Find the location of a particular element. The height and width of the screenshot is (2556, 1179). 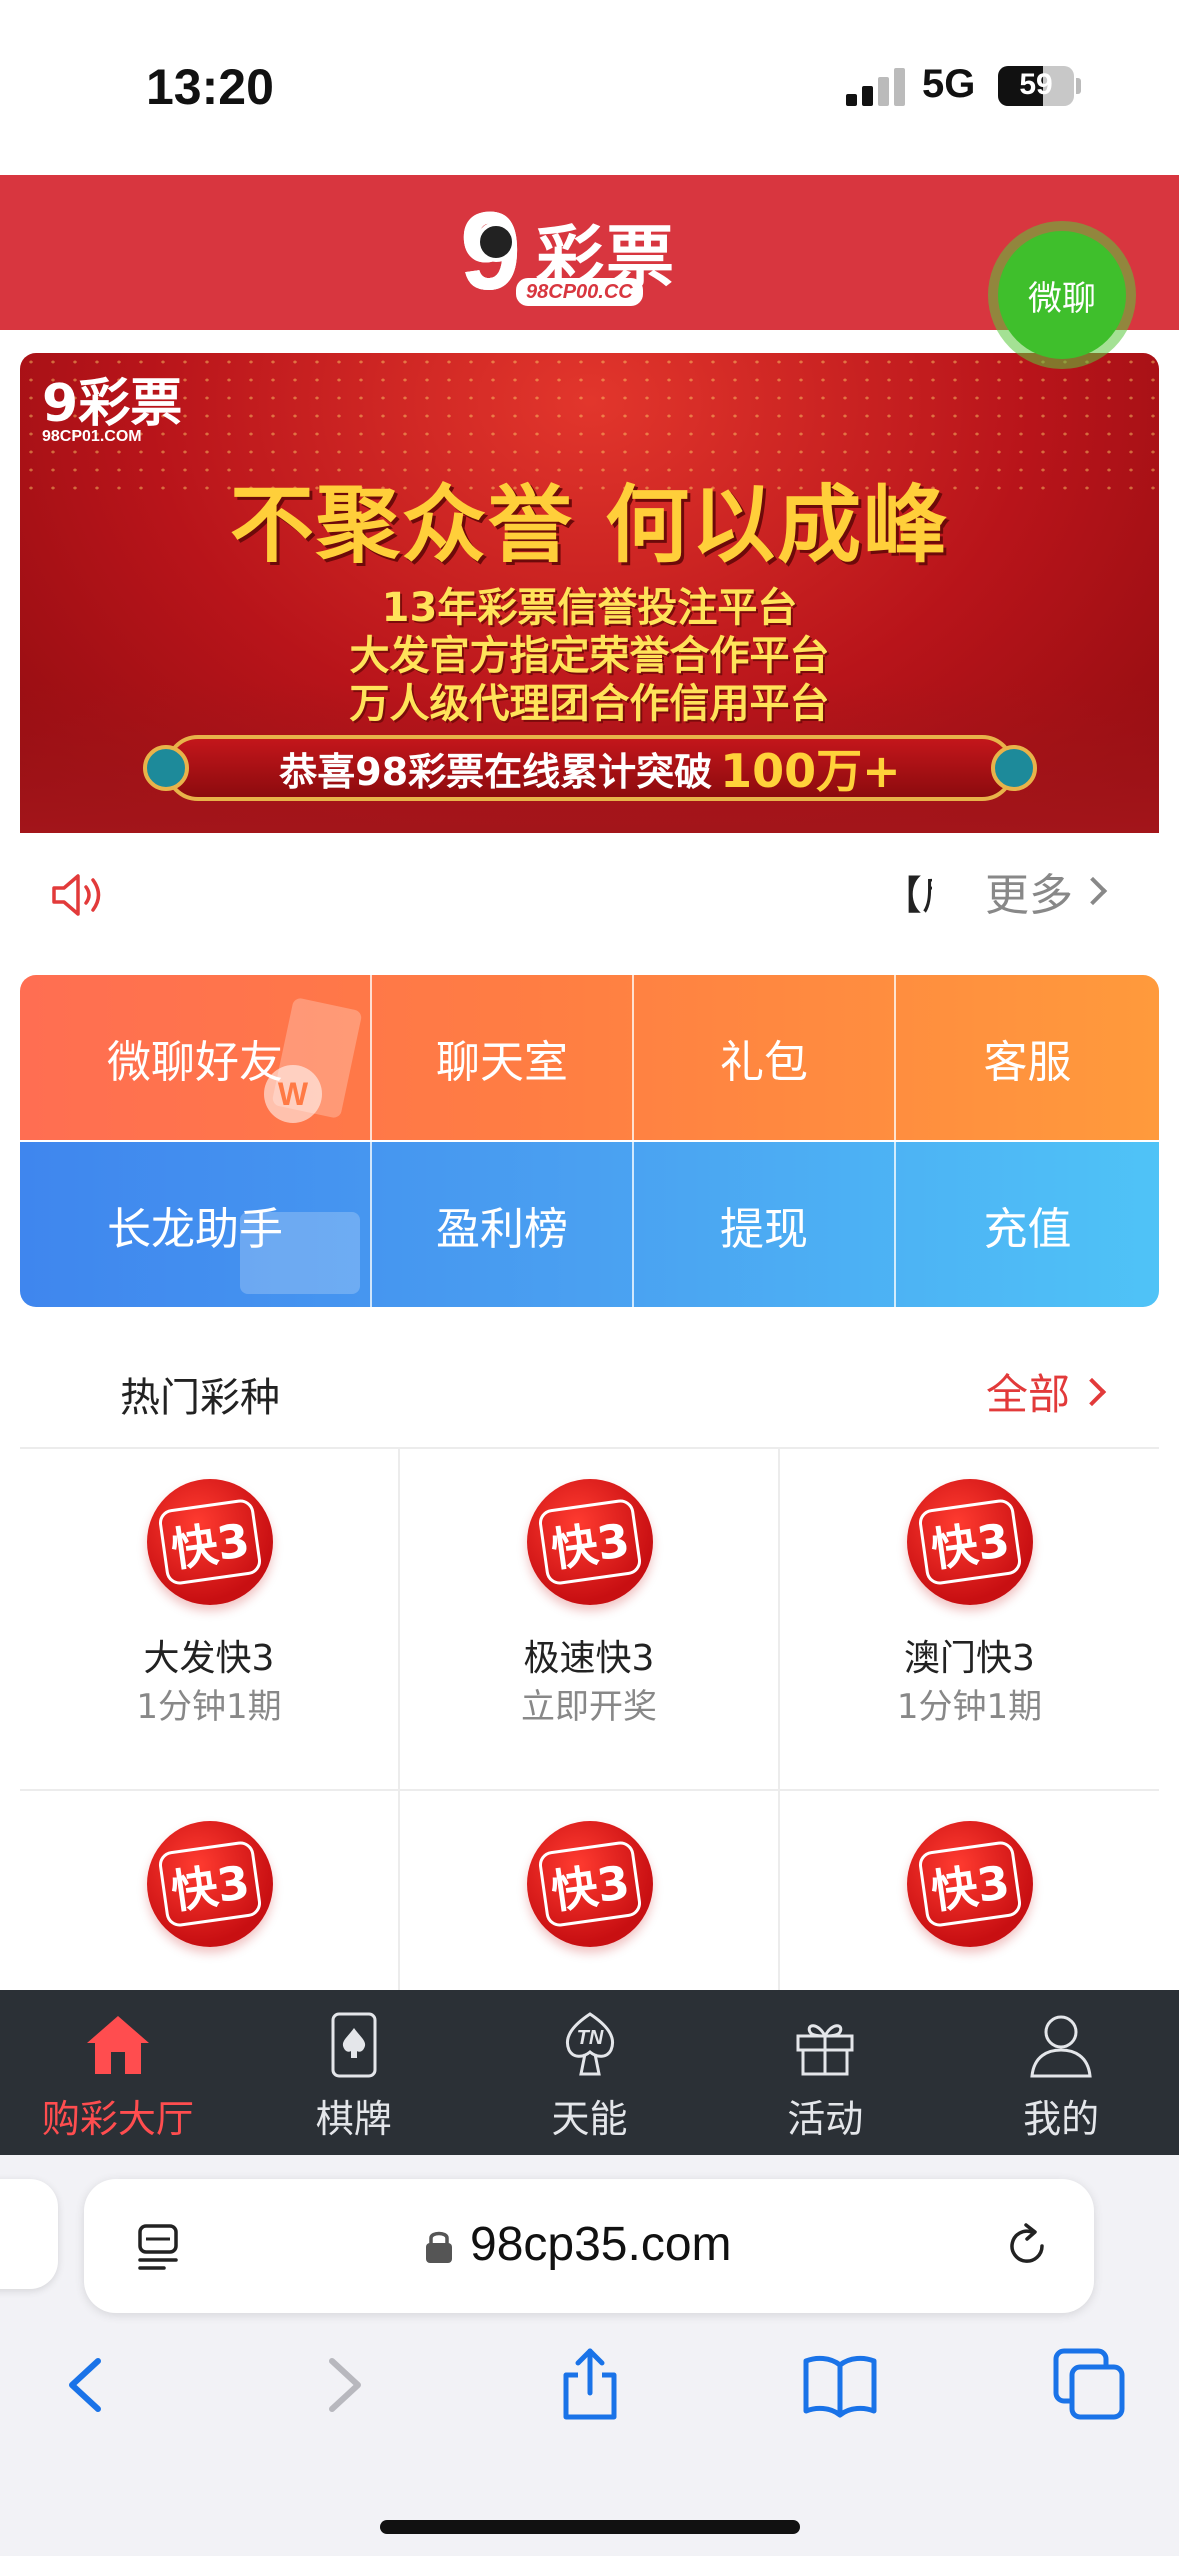

url-text: 98cp35.com is located at coordinates (601, 2244).